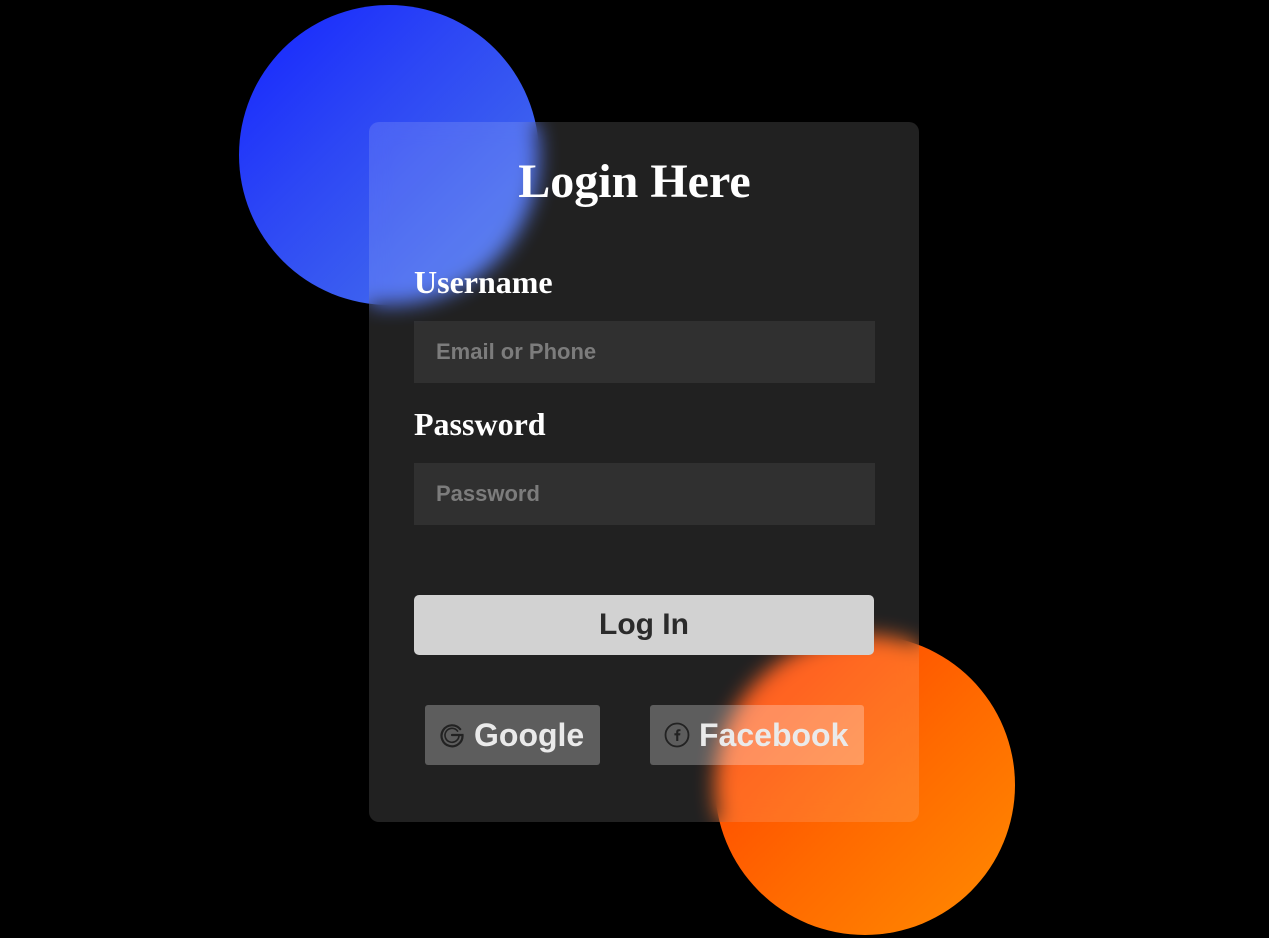 Image resolution: width=1269 pixels, height=938 pixels. Describe the element at coordinates (634, 181) in the screenshot. I see `login-title: Login Here` at that location.